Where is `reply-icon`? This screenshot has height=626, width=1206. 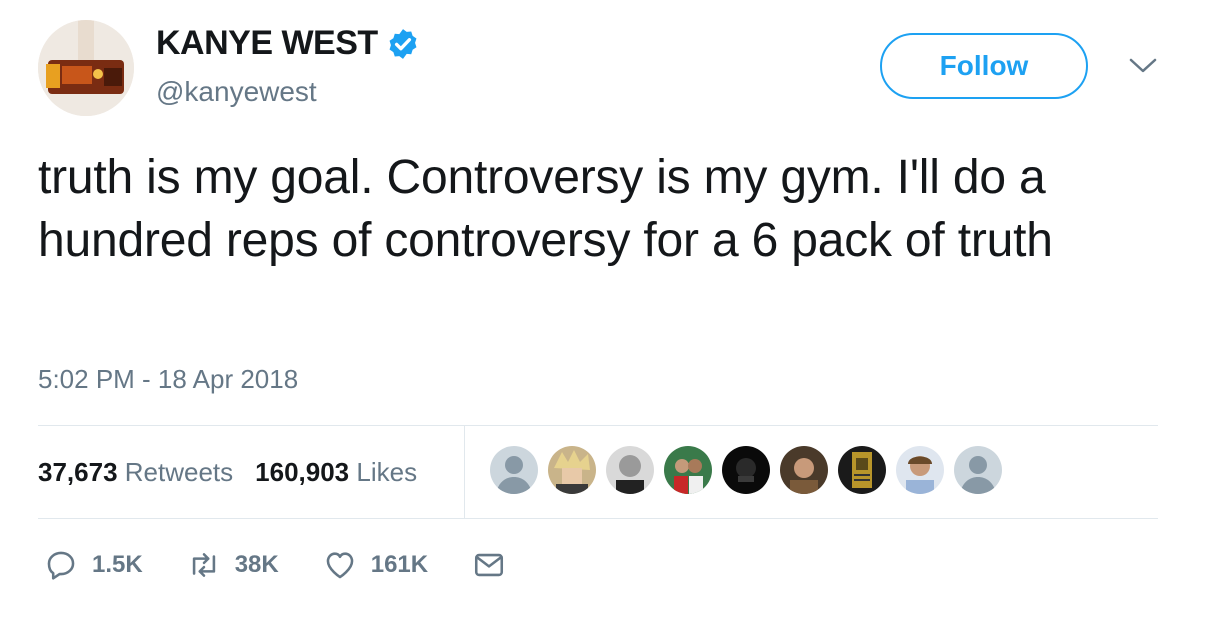 reply-icon is located at coordinates (61, 565).